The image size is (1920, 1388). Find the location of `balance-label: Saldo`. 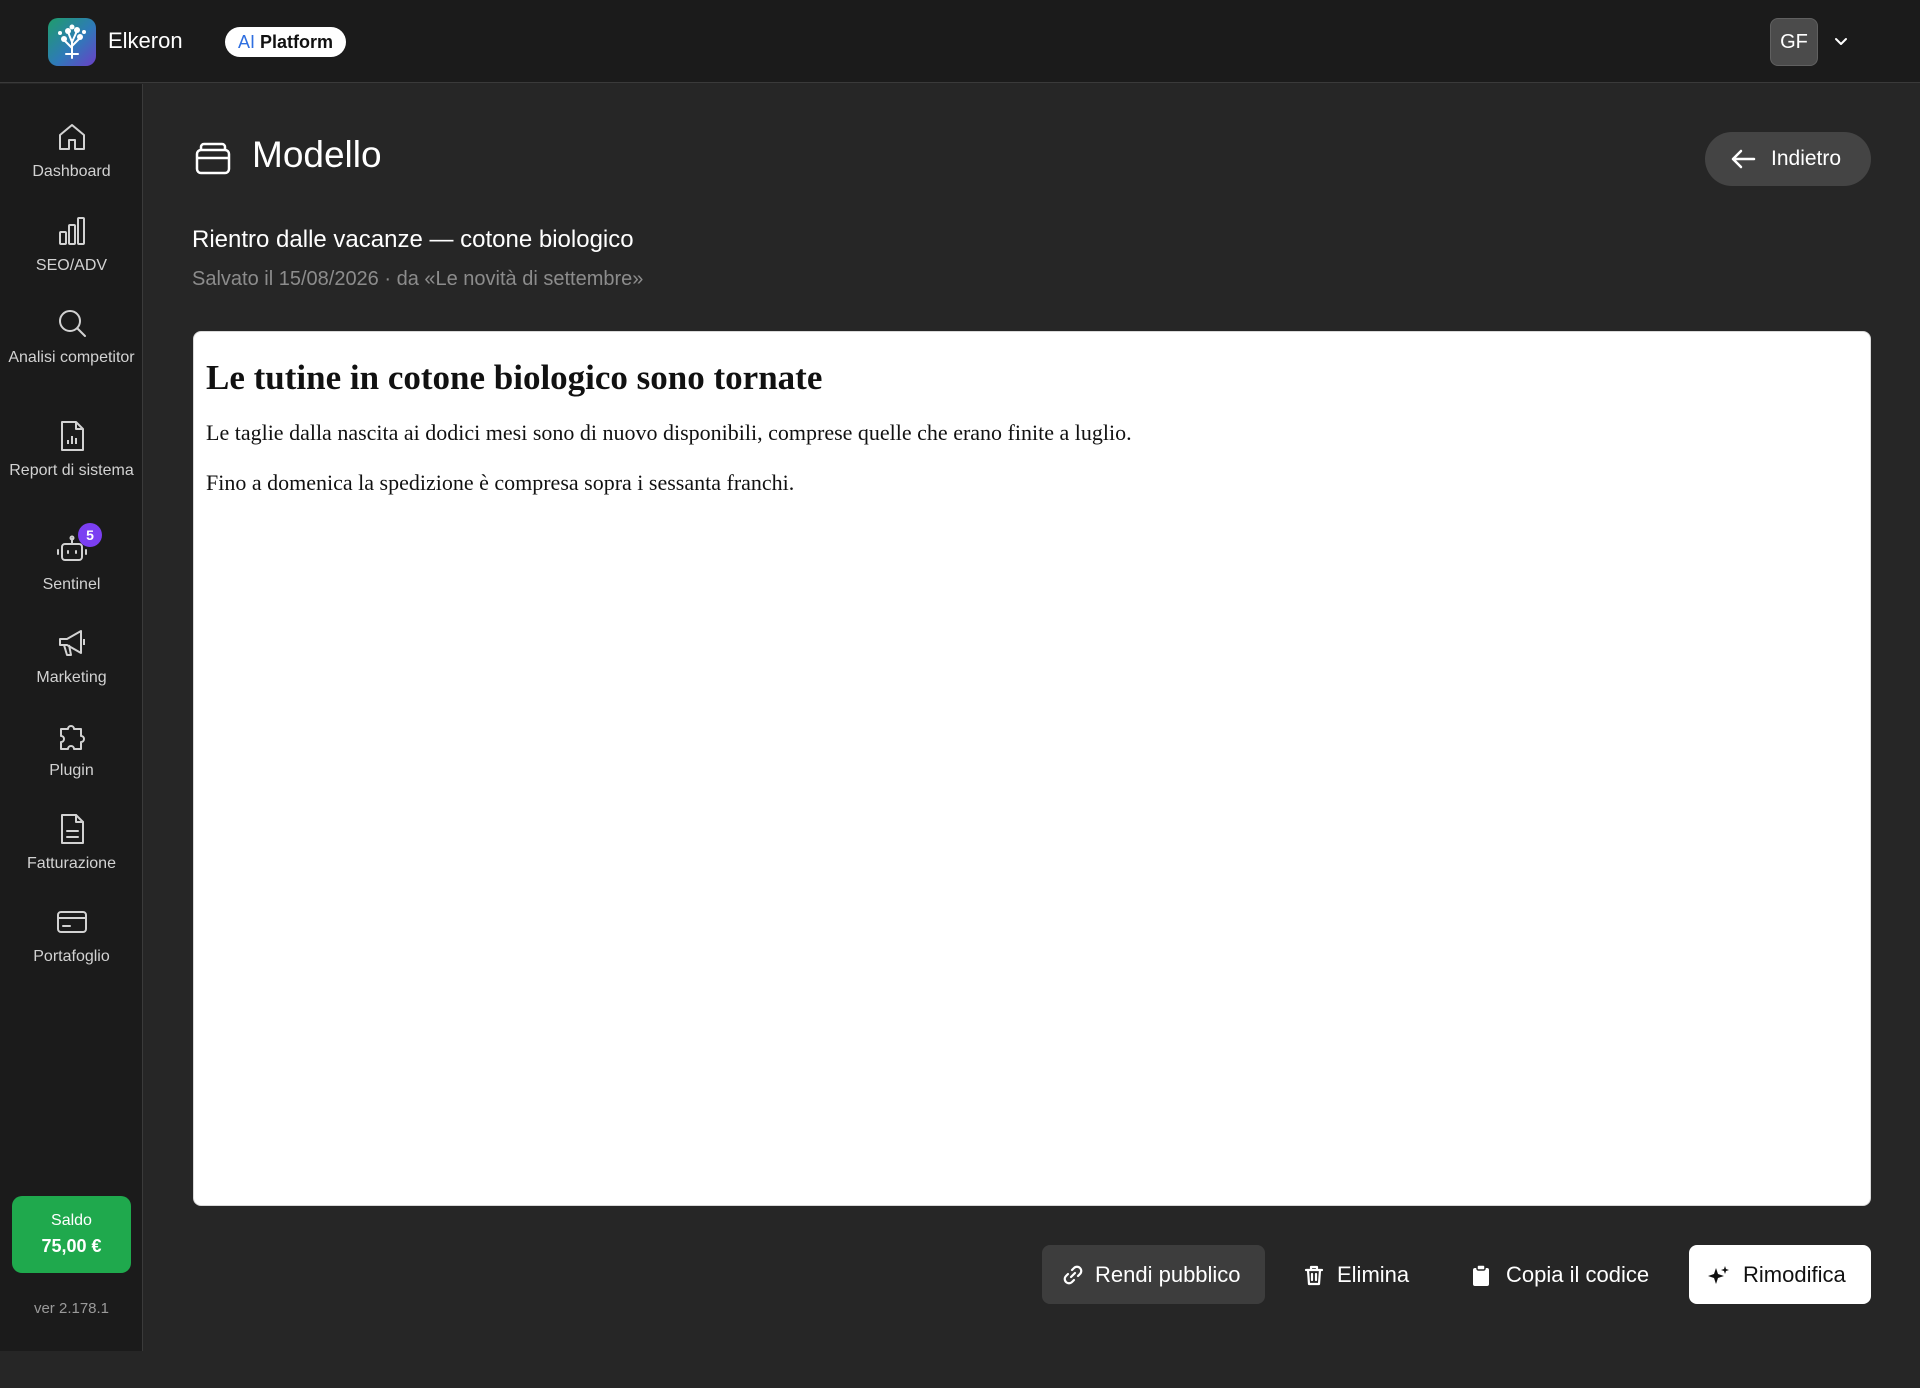

balance-label: Saldo is located at coordinates (71, 1220).